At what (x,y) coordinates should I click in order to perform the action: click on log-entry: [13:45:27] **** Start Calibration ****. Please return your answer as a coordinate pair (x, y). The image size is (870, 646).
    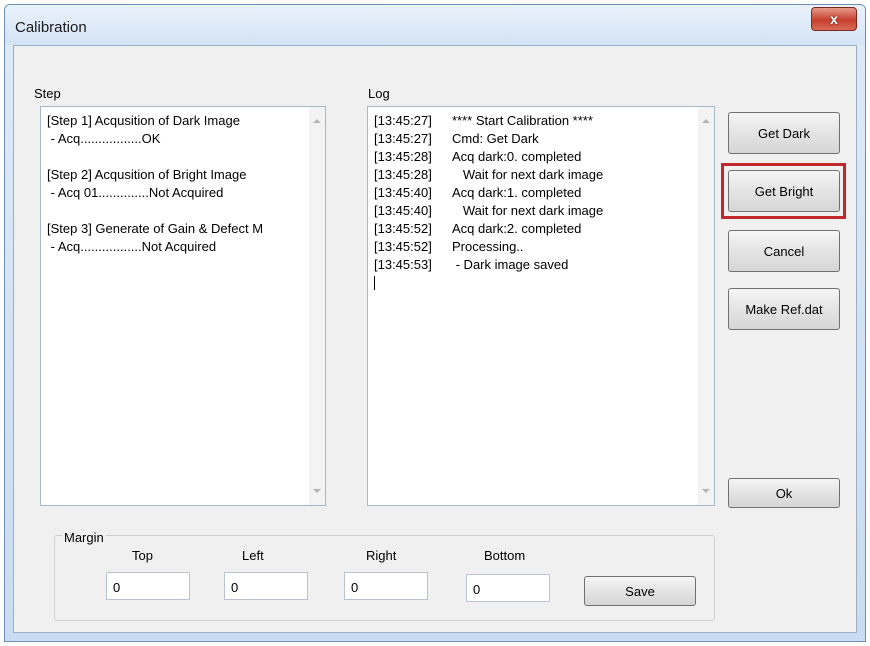
    Looking at the image, I should click on (535, 121).